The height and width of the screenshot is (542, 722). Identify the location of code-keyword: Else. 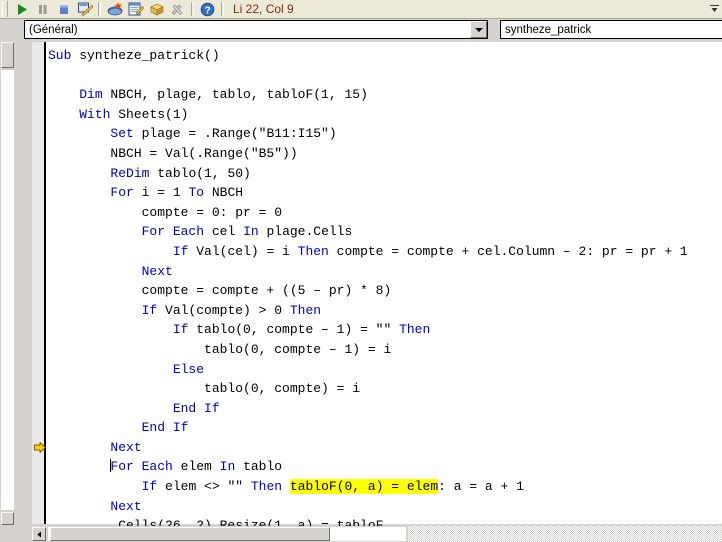
(188, 369).